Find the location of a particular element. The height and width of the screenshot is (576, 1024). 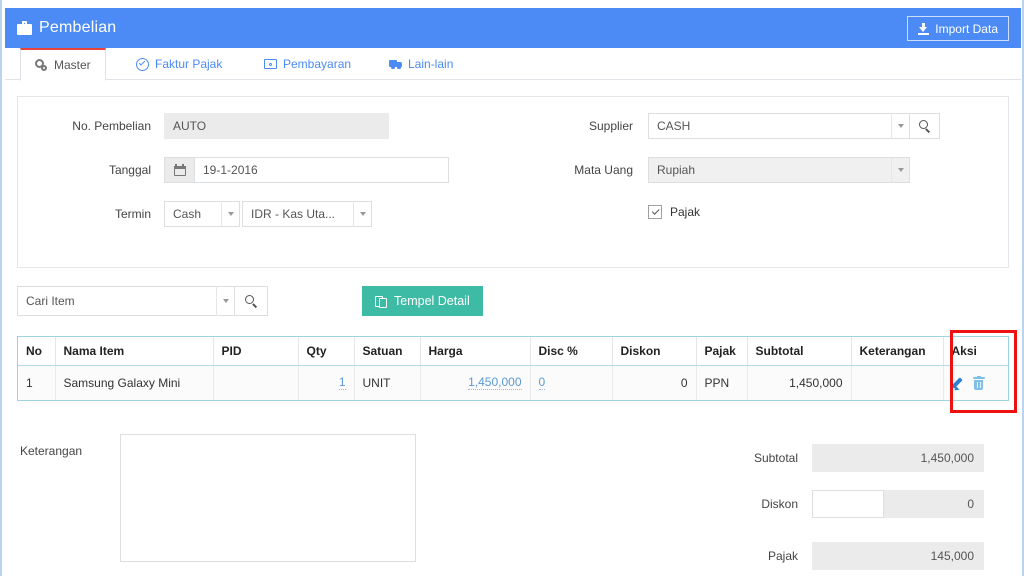

col-keterangan: Keterangan is located at coordinates (897, 351).